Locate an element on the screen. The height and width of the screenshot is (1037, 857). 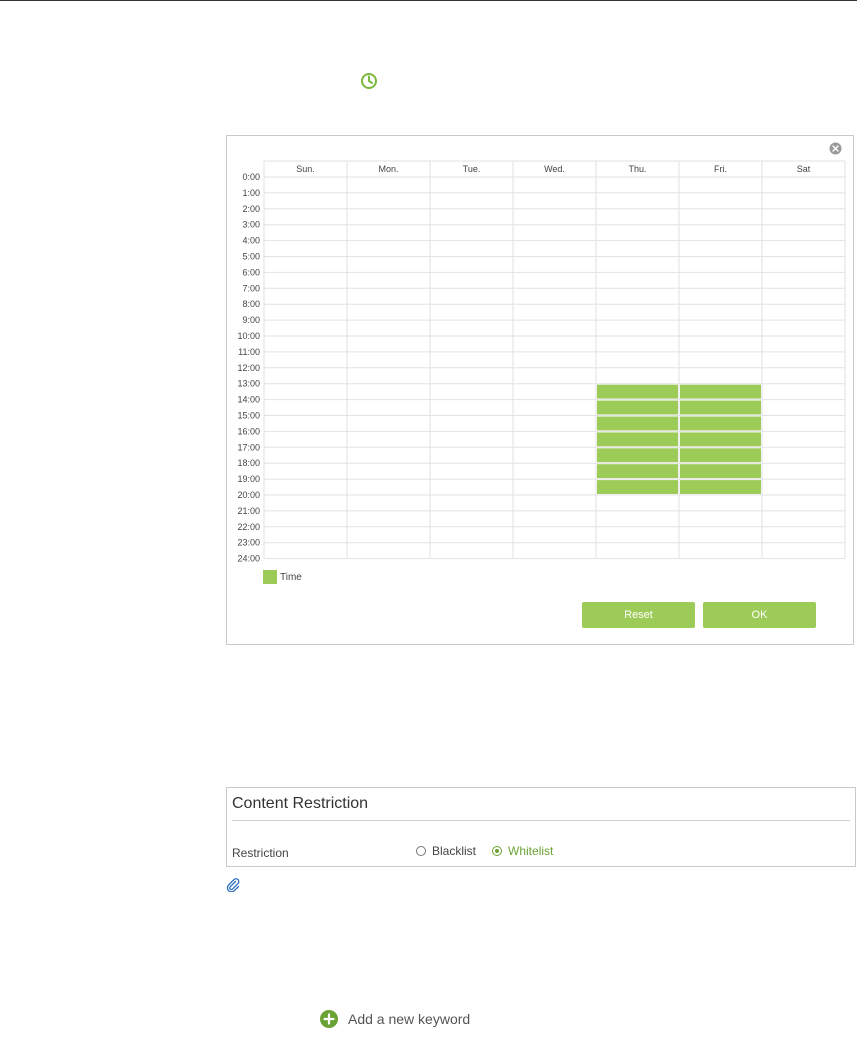
legend: Time is located at coordinates (282, 577).